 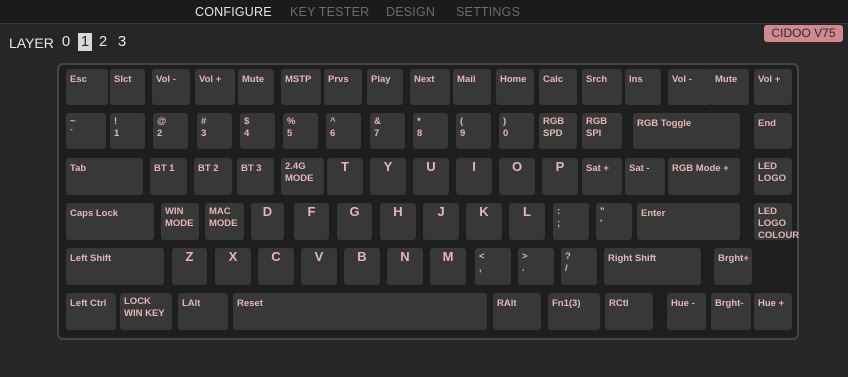 What do you see at coordinates (558, 87) in the screenshot?
I see `key-calc: Calc` at bounding box center [558, 87].